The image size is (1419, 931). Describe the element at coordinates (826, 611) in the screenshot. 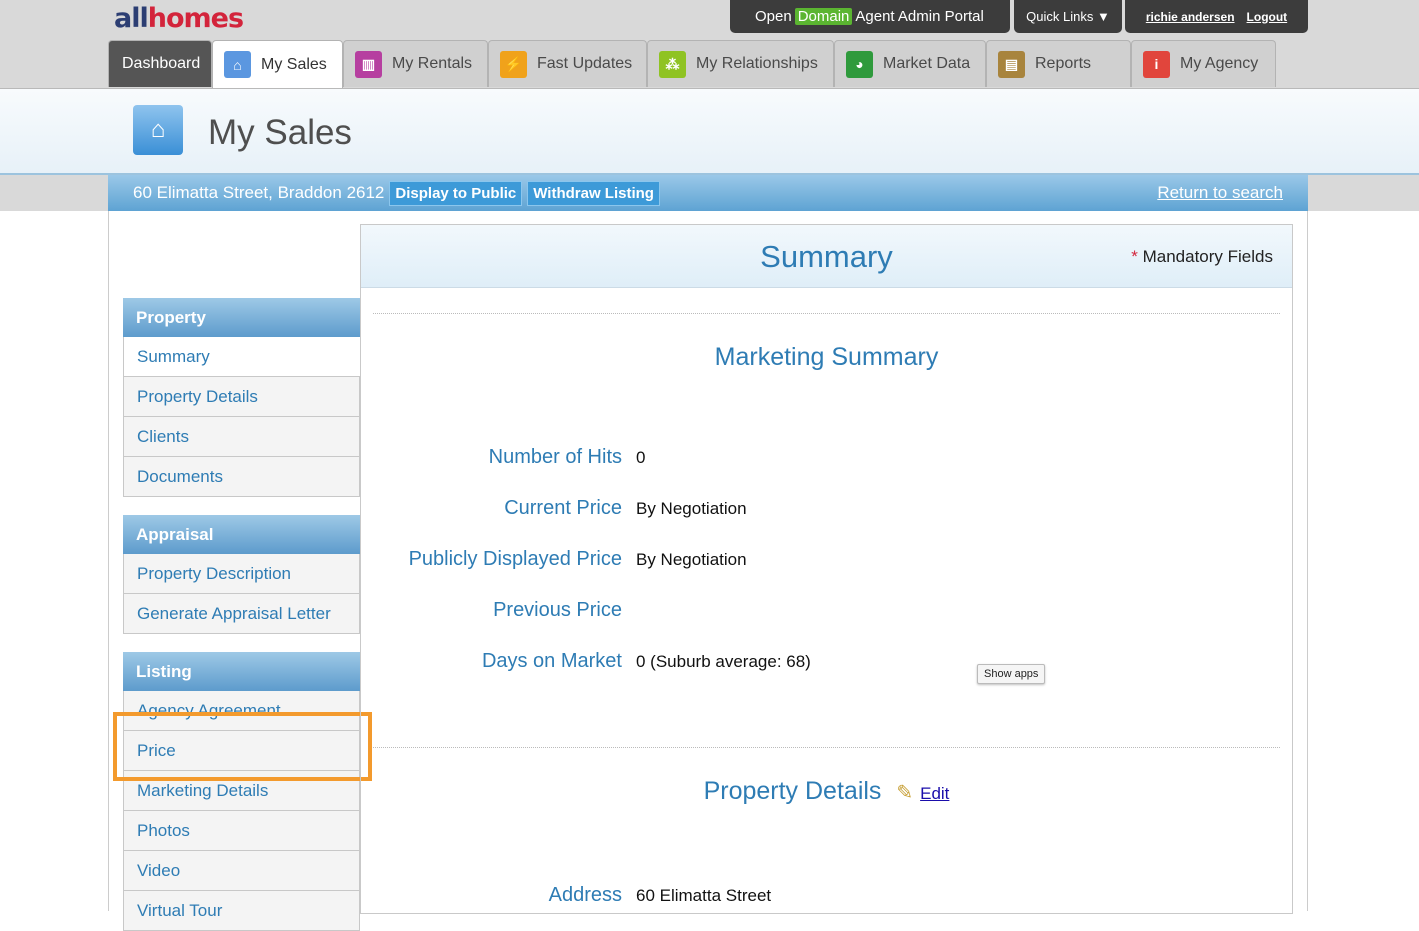

I see `field-row-previous-price: Previous Price` at that location.